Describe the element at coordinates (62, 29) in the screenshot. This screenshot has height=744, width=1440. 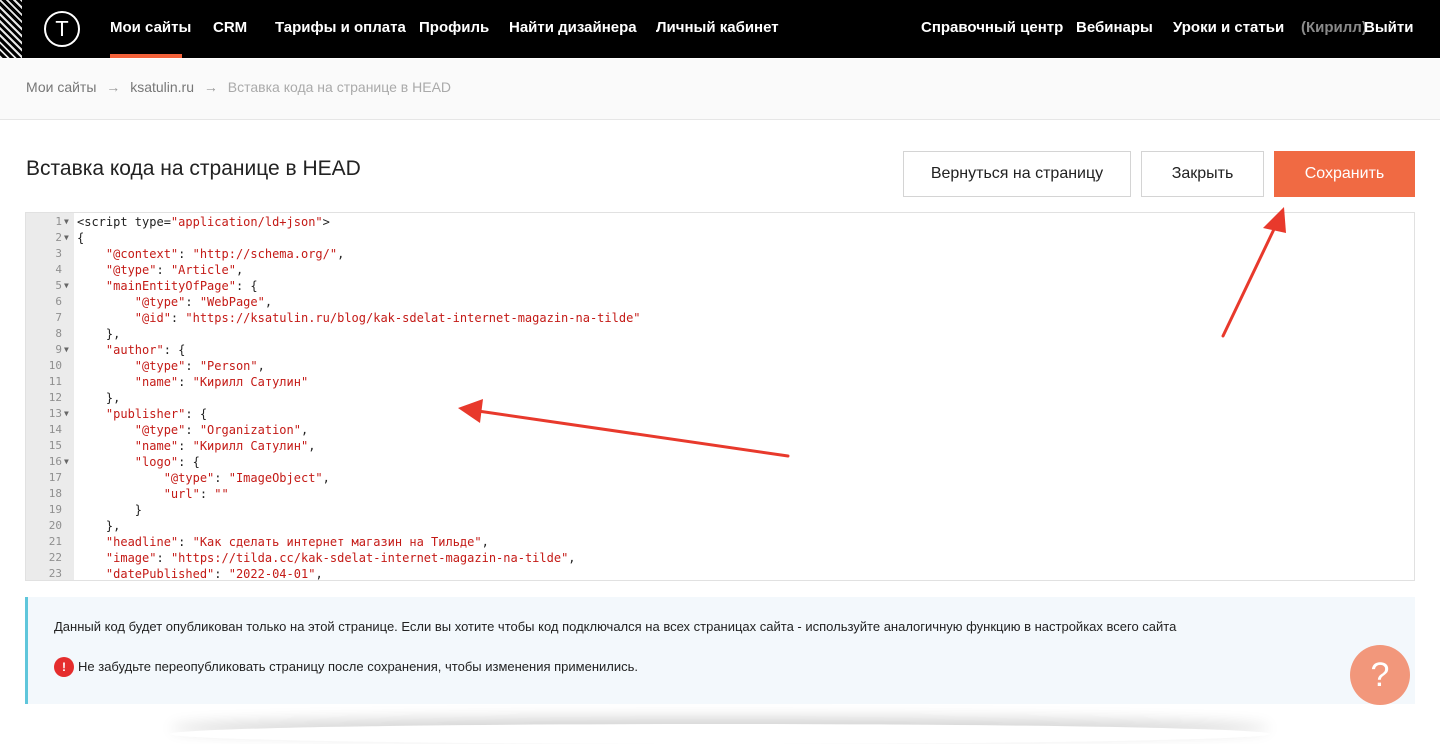
I see `tilda-logo-icon: T` at that location.